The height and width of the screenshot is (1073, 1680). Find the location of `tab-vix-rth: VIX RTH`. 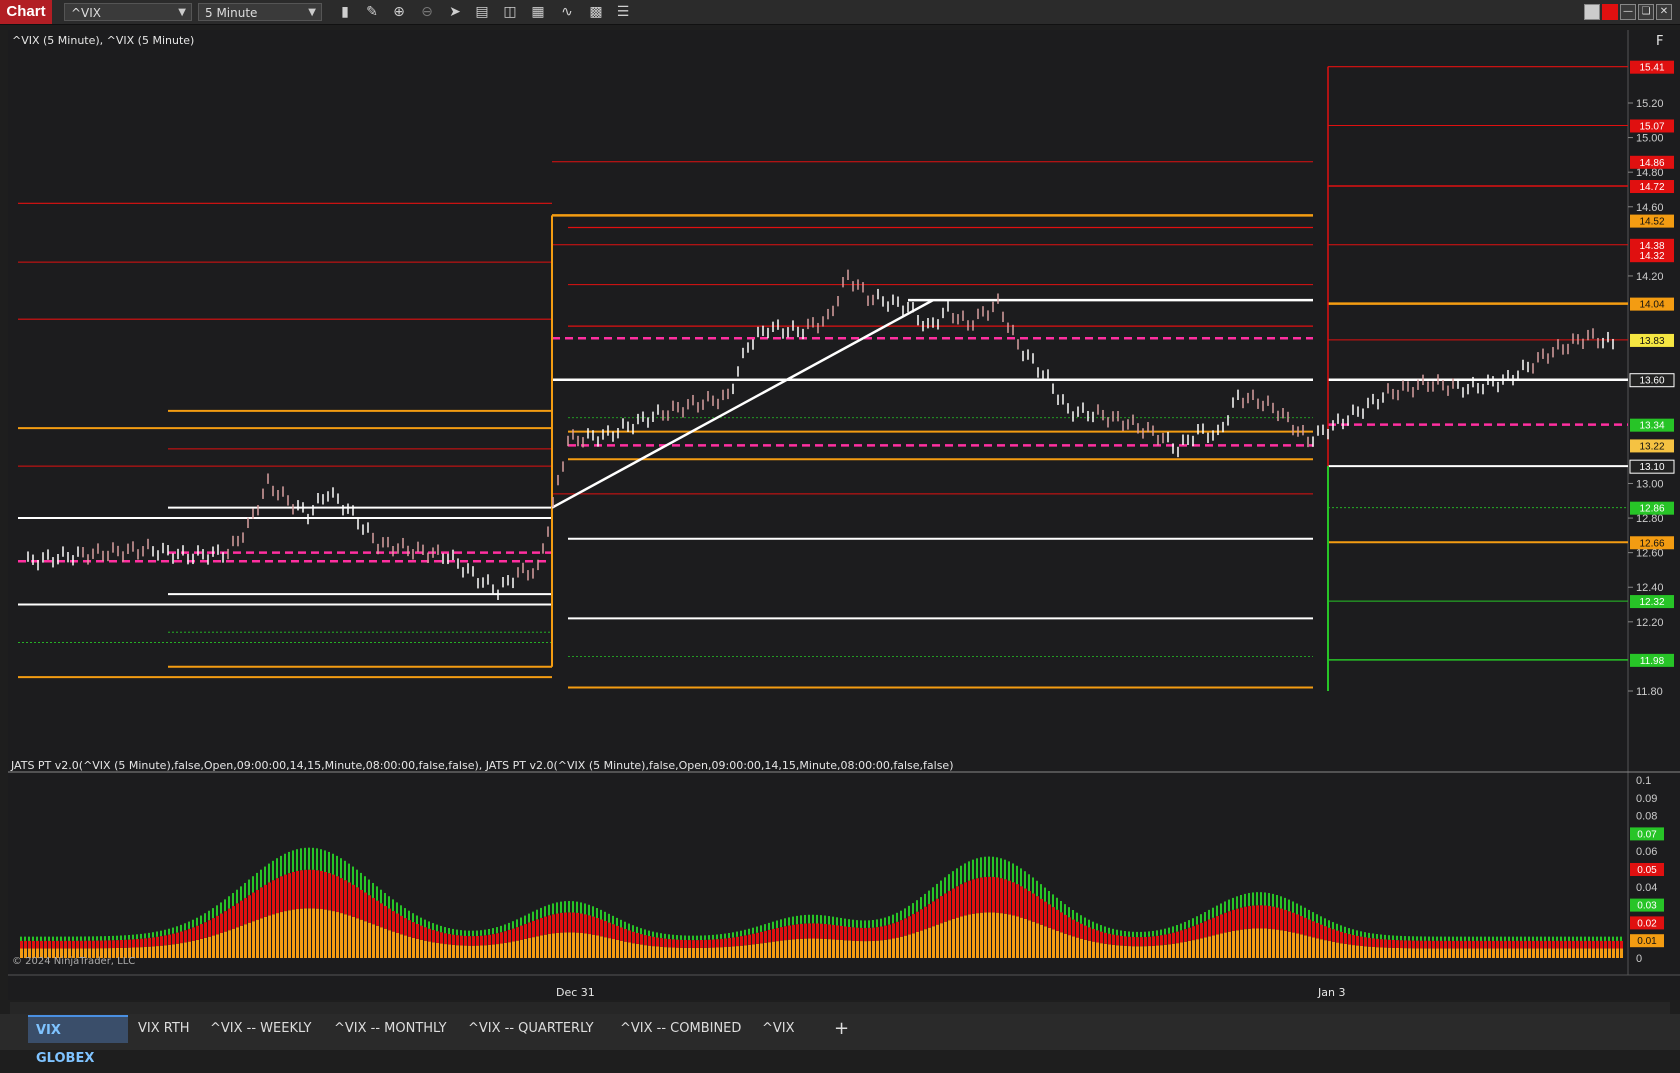

tab-vix-rth: VIX RTH is located at coordinates (165, 1029).